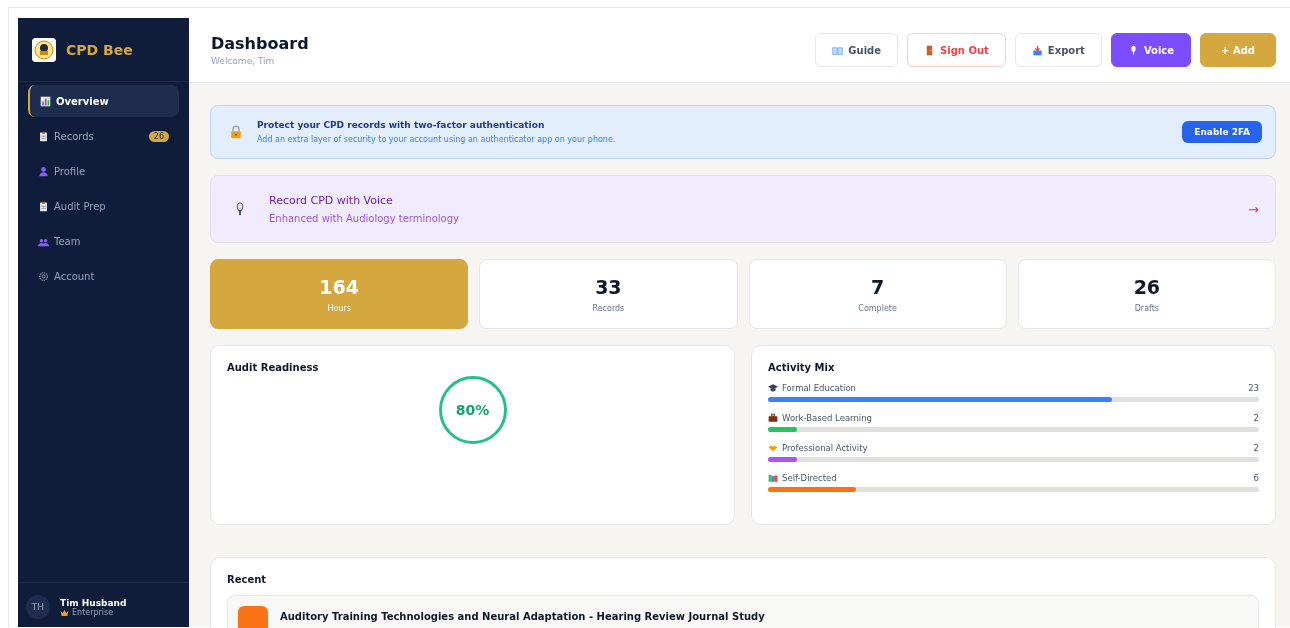  I want to click on brand-name: CPD Bee, so click(99, 49).